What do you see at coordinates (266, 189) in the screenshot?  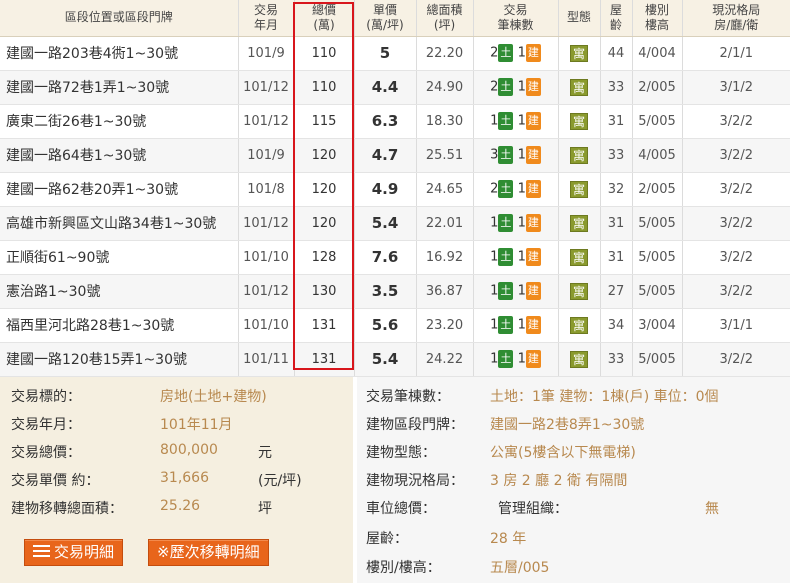 I see `row-date: 101/8` at bounding box center [266, 189].